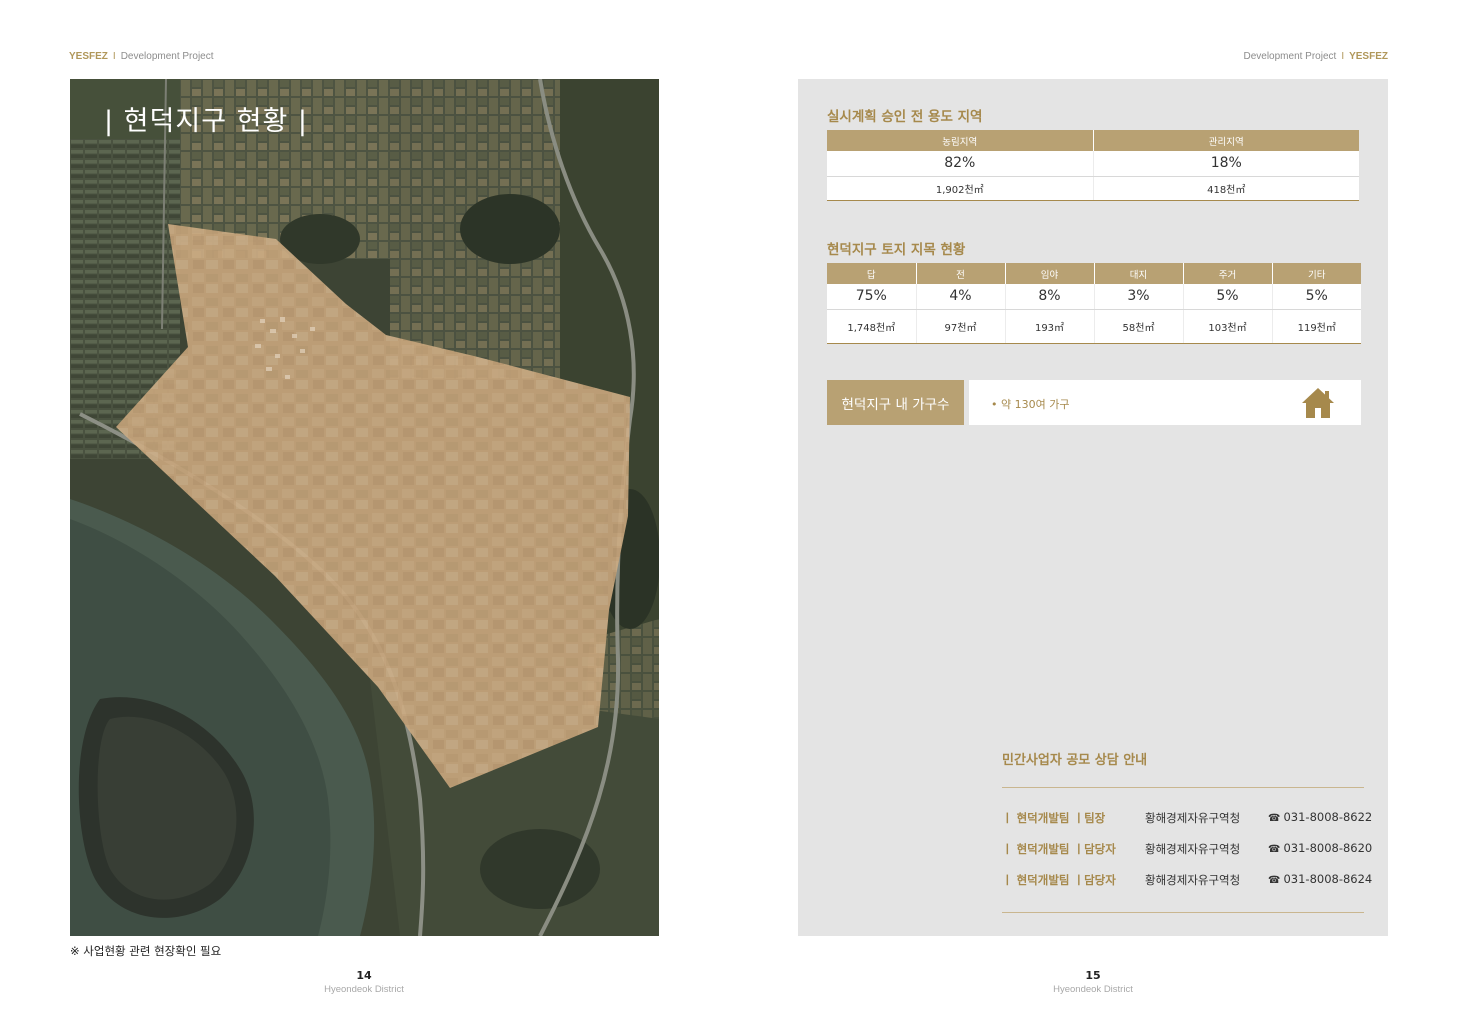 The height and width of the screenshot is (1023, 1457). I want to click on zoning-header-cell: 농림지역, so click(960, 140).